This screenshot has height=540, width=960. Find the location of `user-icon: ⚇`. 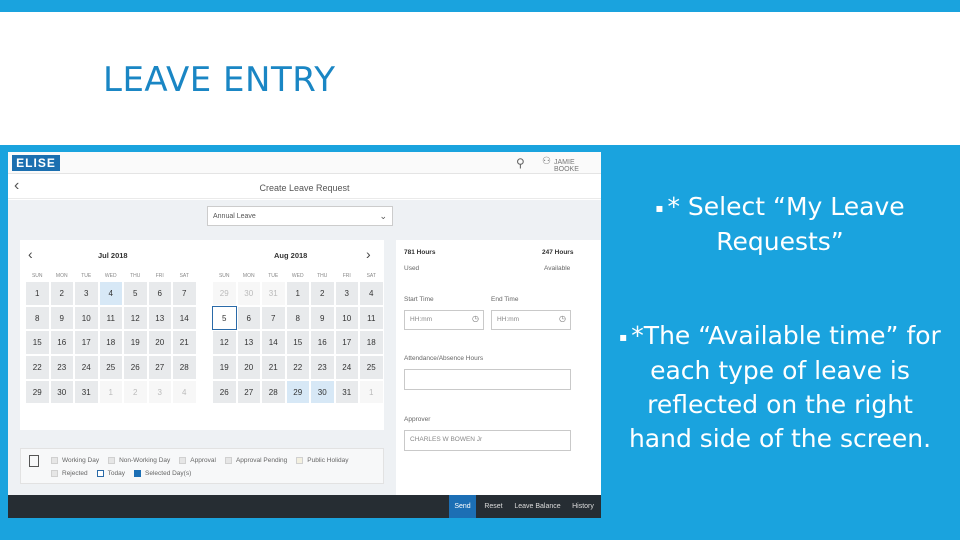

user-icon: ⚇ is located at coordinates (546, 161).